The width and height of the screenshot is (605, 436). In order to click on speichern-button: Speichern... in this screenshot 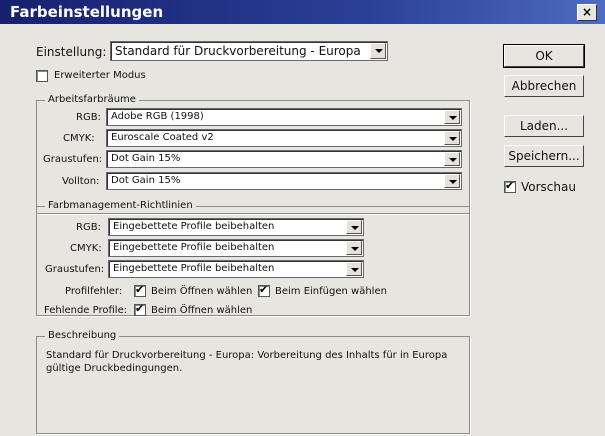, I will do `click(544, 156)`.